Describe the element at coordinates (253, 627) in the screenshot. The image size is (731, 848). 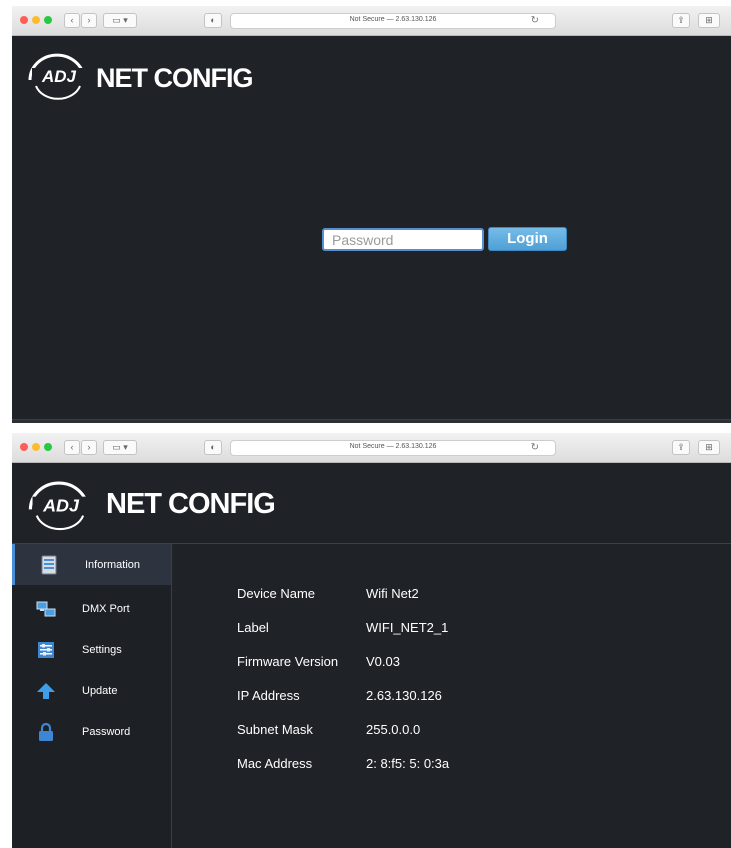
I see `label-label: Label` at that location.